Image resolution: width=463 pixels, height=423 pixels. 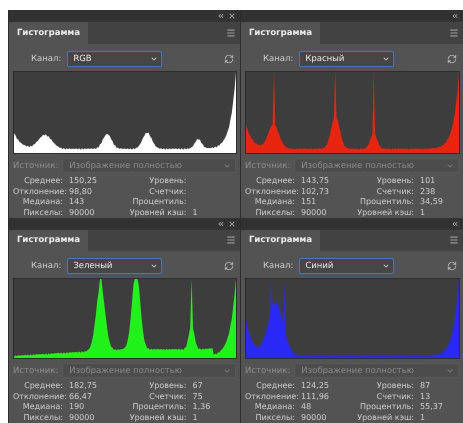 I want to click on stat-value: 143, so click(x=77, y=202).